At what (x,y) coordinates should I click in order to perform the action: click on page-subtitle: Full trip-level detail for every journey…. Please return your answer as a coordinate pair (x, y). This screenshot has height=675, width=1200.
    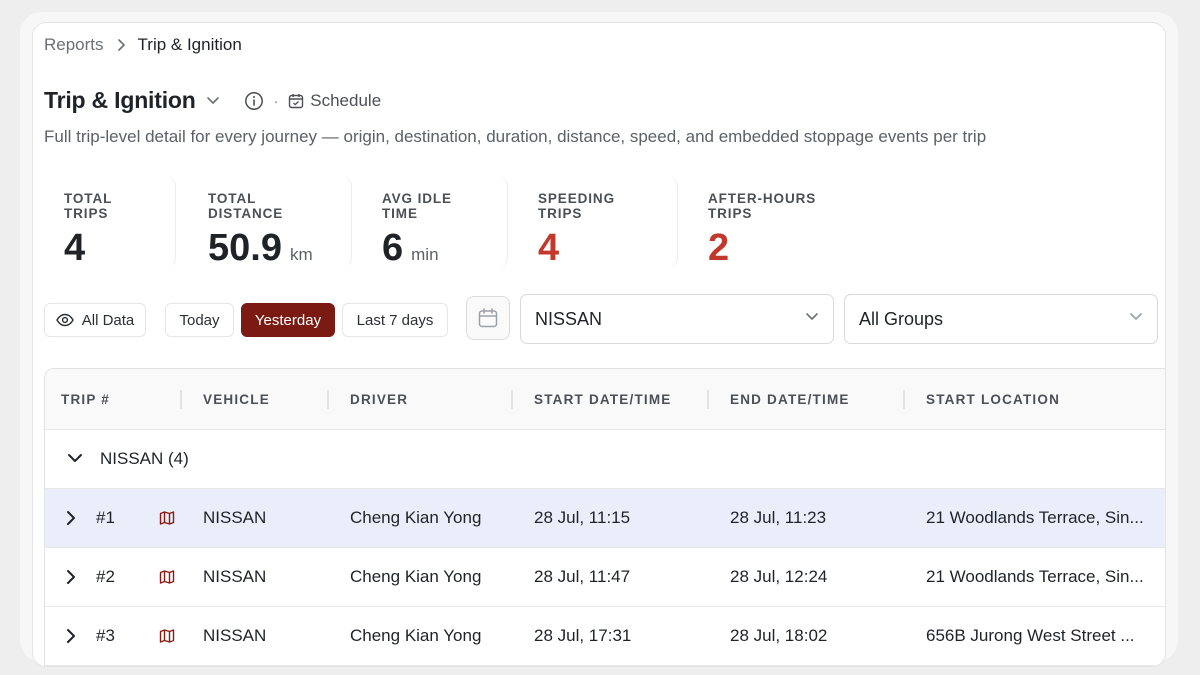
    Looking at the image, I should click on (515, 136).